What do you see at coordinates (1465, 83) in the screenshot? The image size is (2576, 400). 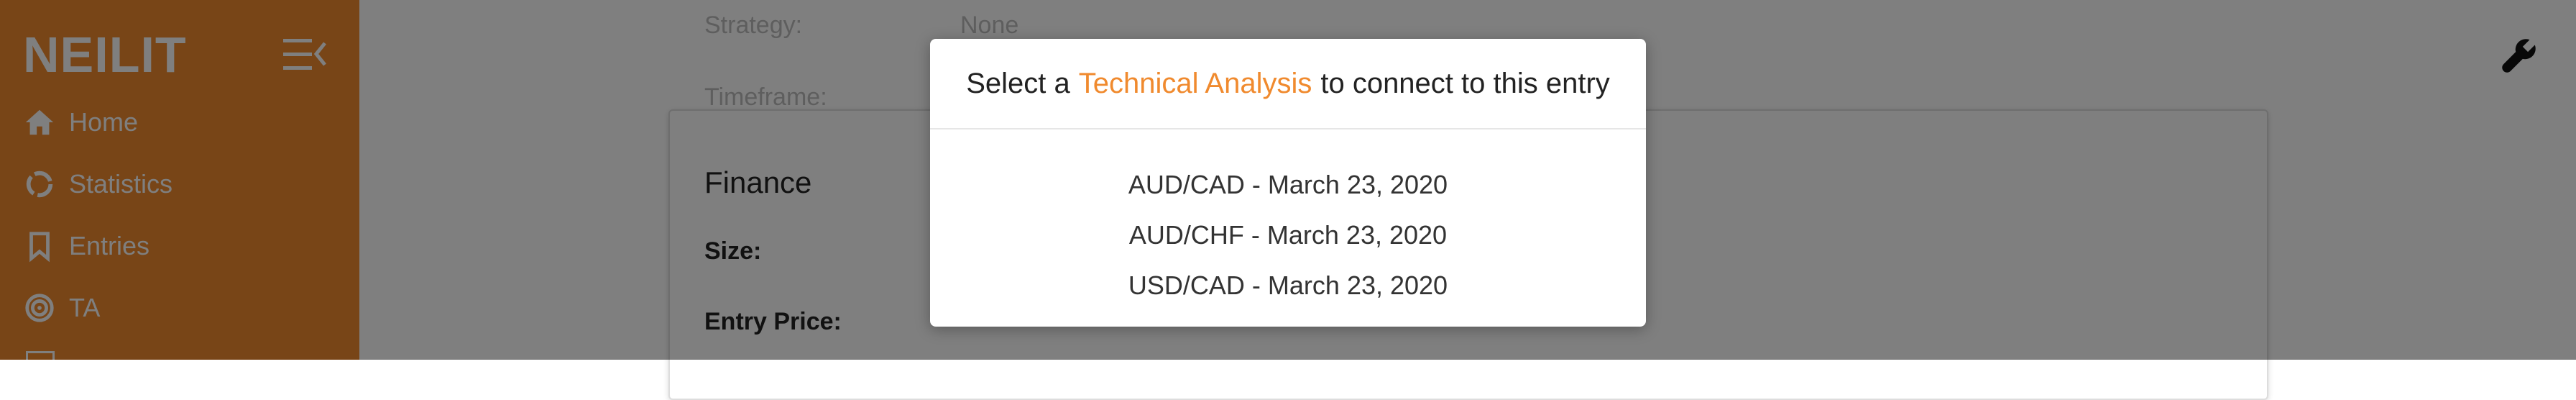 I see `modal-title-suffix: to connect to this entry` at bounding box center [1465, 83].